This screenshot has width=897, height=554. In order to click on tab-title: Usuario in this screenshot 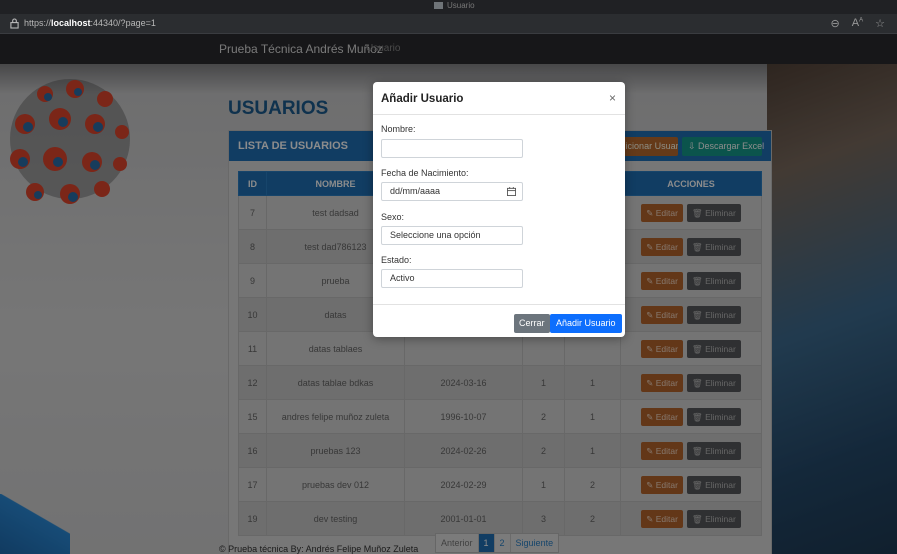, I will do `click(461, 5)`.